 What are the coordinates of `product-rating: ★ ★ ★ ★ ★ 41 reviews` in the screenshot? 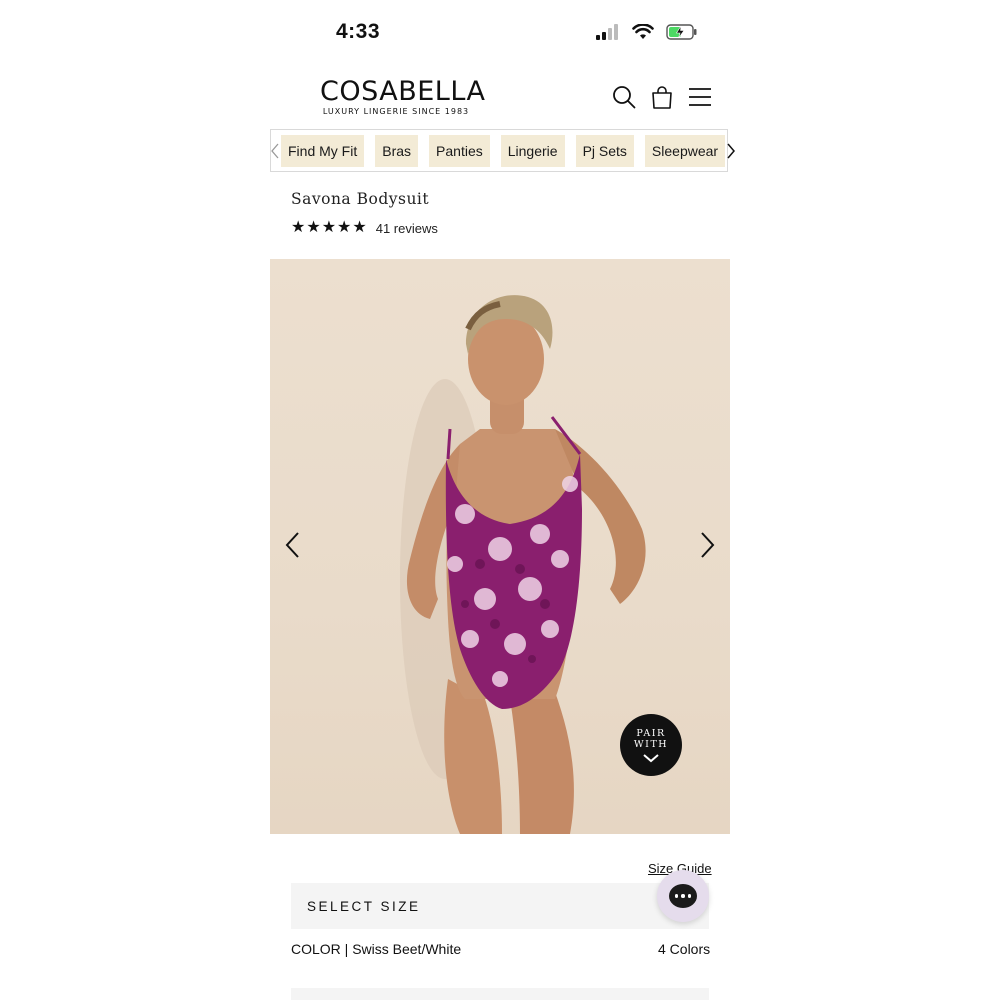 It's located at (364, 228).